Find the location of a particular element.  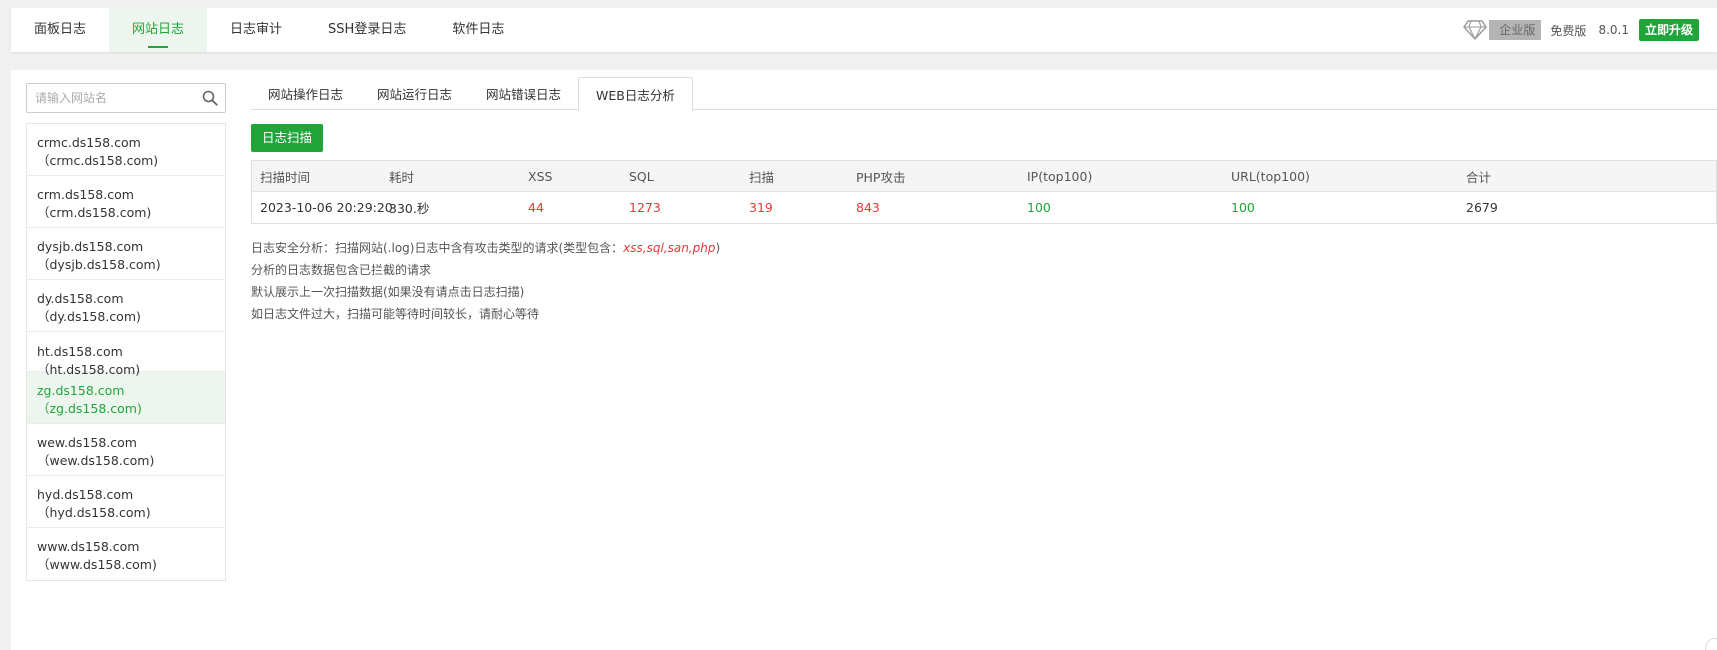

site-alias: （crm.ds158.com) is located at coordinates (94, 212).